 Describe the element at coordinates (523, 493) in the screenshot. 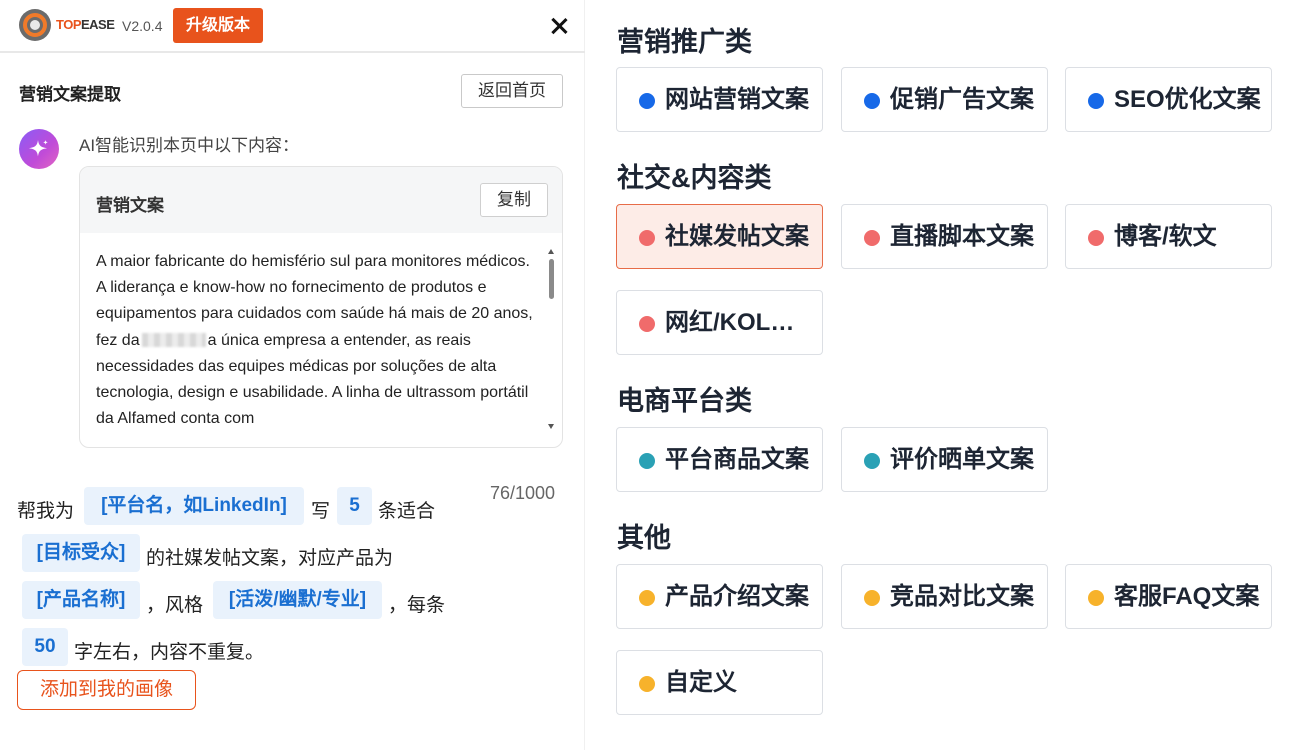

I see `character-counter: 76/1000` at that location.